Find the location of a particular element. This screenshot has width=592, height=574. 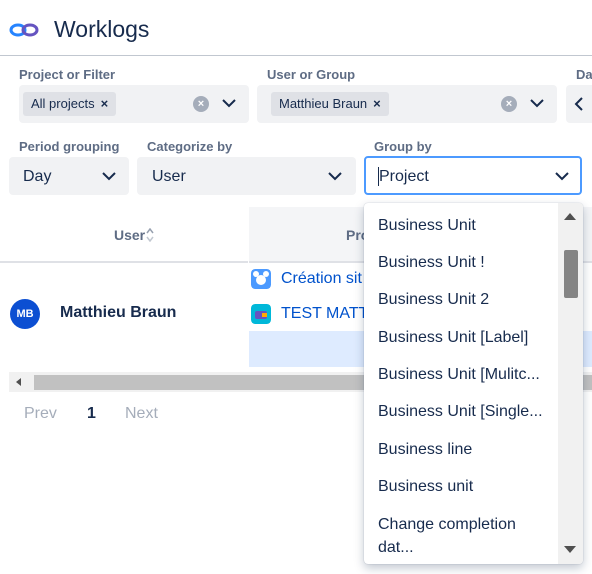

period-grouping-label: Period grouping is located at coordinates (69, 146).